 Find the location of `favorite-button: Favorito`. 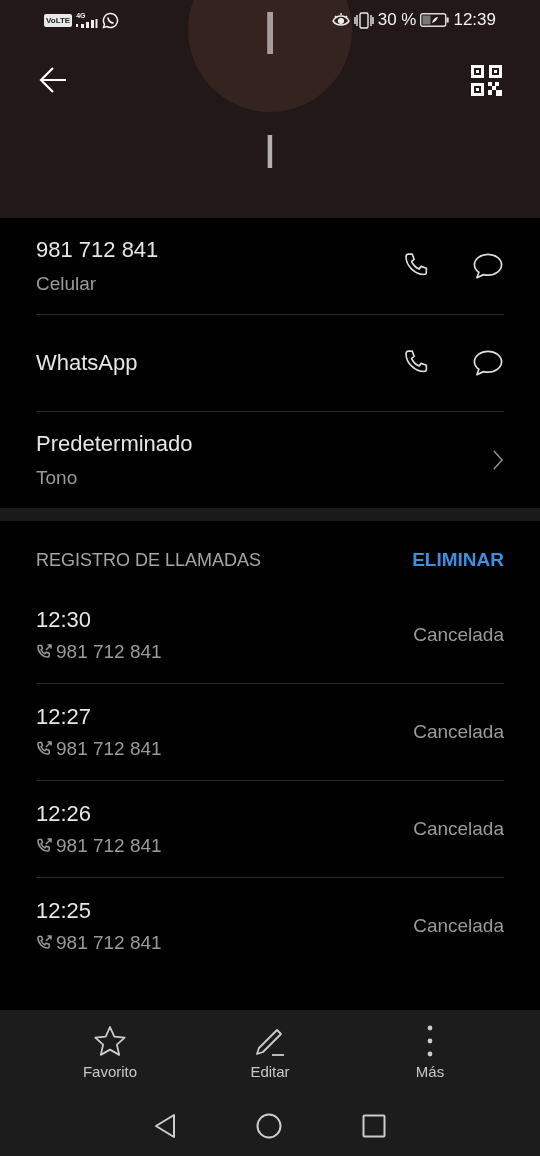

favorite-button: Favorito is located at coordinates (110, 1052).